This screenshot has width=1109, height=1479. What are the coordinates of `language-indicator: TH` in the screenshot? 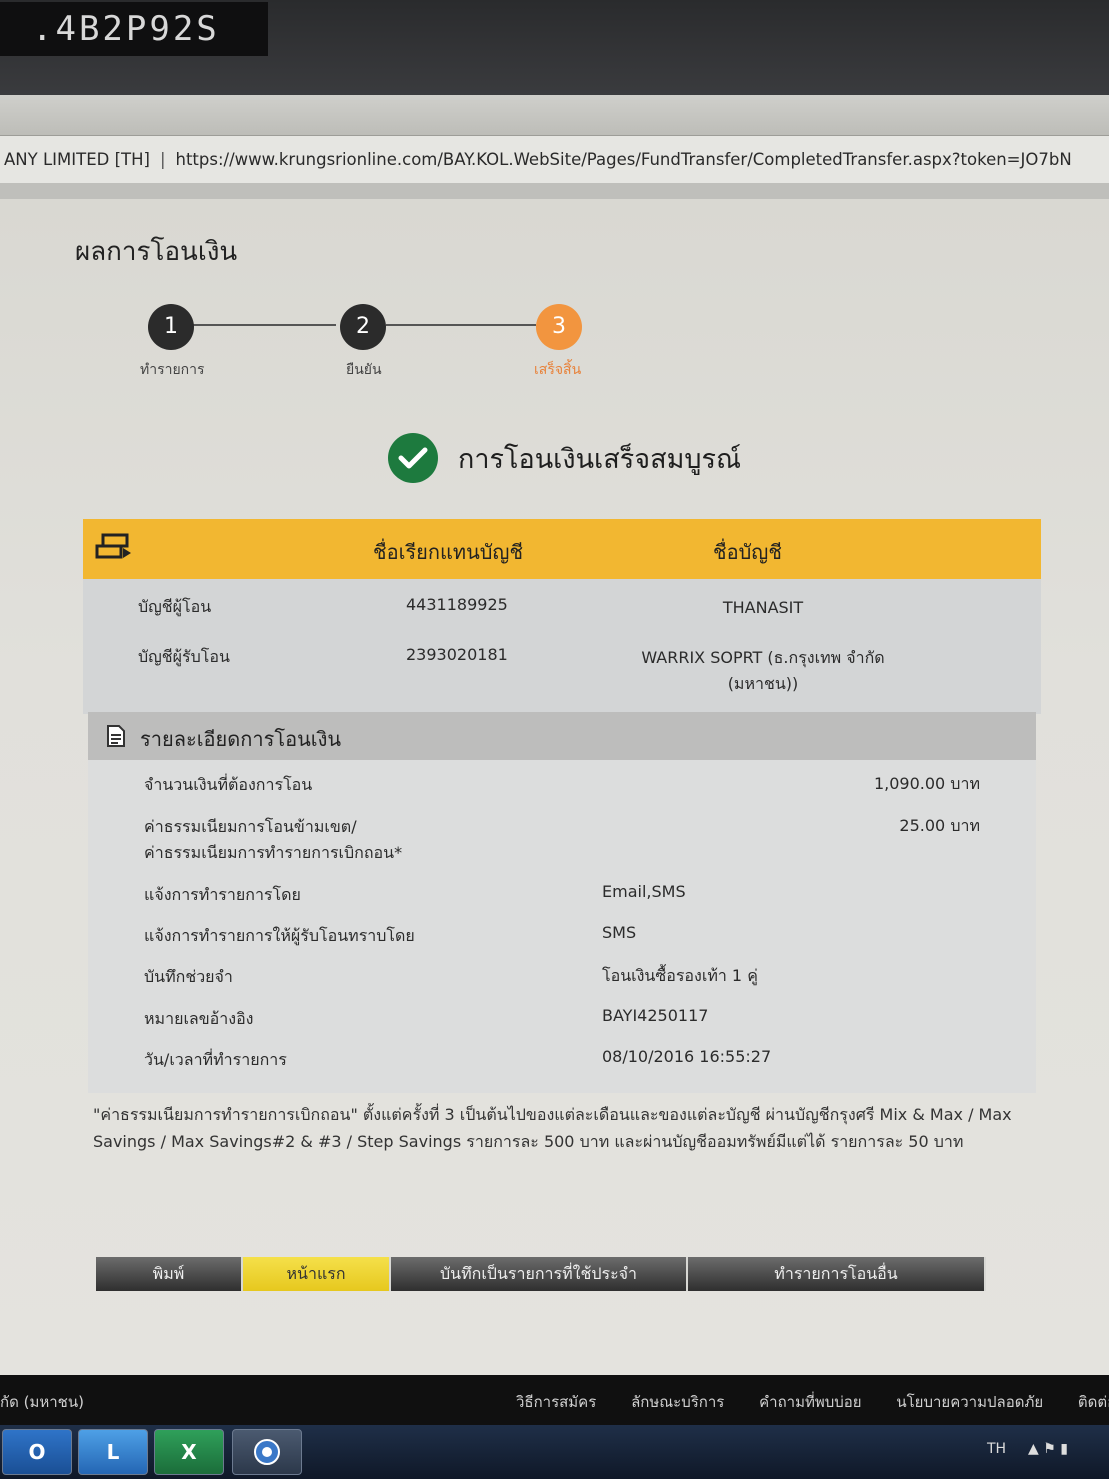 It's located at (996, 1449).